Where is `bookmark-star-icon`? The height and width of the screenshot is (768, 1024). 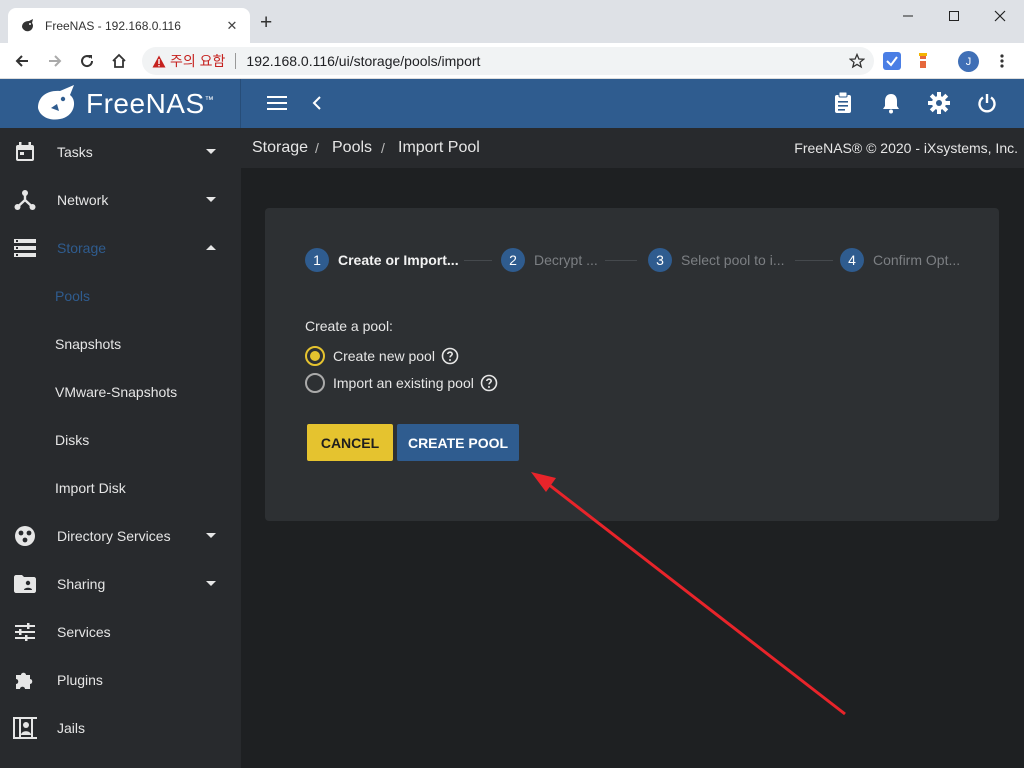
bookmark-star-icon is located at coordinates (857, 61).